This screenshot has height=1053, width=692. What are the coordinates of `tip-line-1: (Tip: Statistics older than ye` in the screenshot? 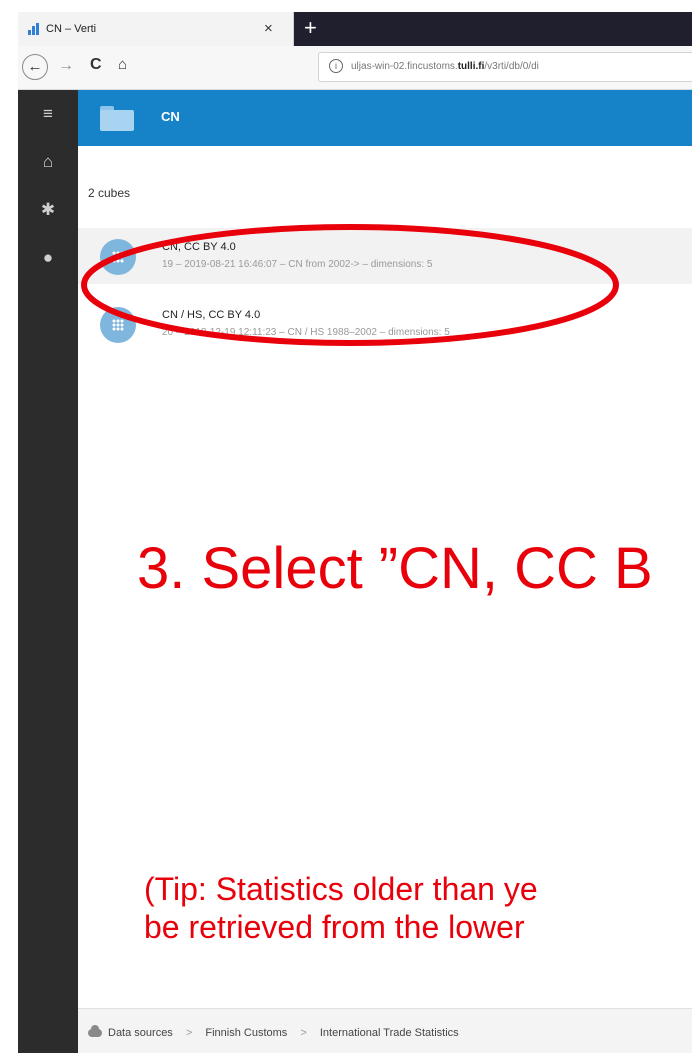 It's located at (341, 889).